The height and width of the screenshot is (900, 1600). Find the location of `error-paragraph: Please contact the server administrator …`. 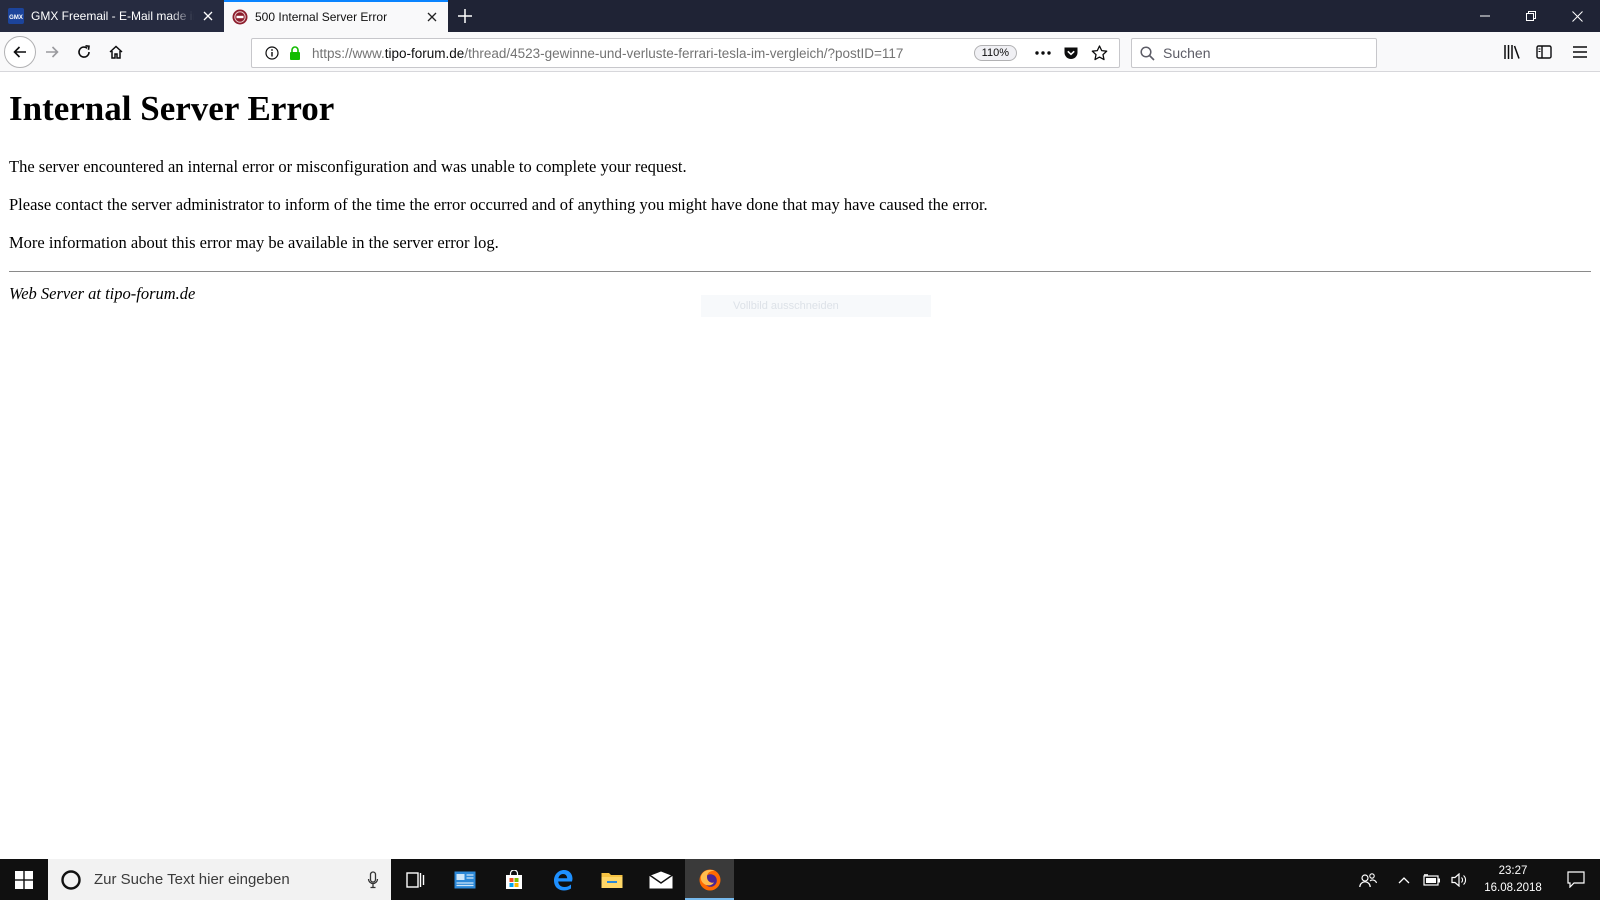

error-paragraph: Please contact the server administrator … is located at coordinates (498, 205).